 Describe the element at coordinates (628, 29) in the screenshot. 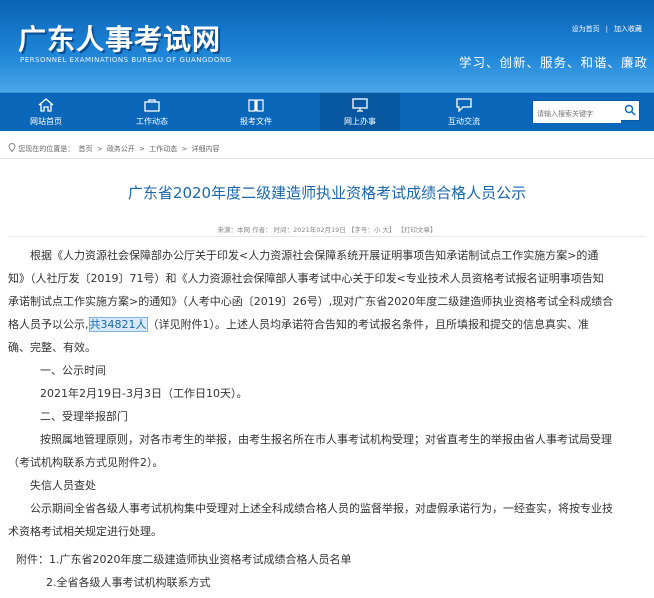

I see `add-favorite-link: 加入收藏` at that location.